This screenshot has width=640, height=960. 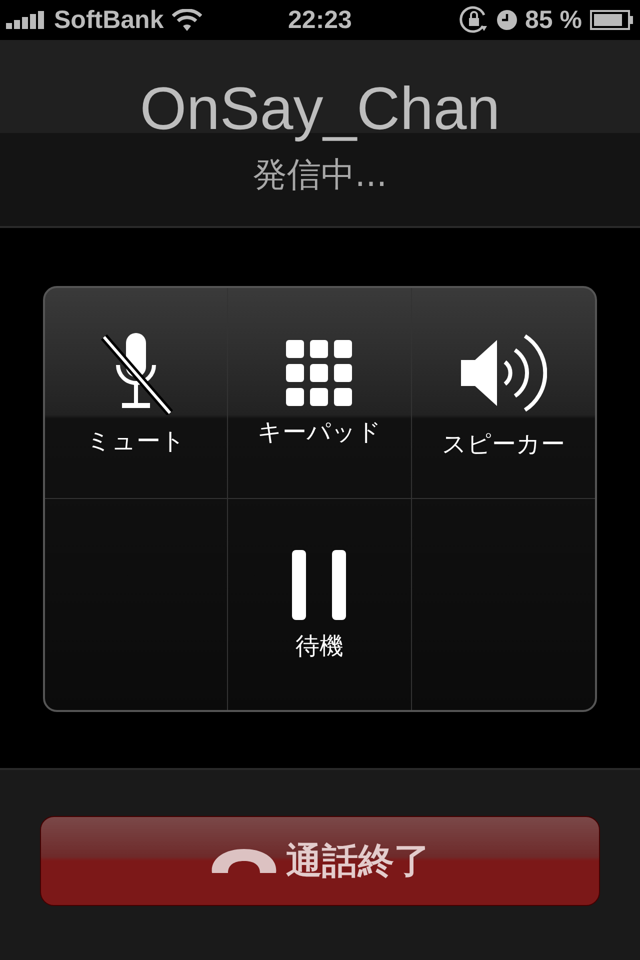 I want to click on end-call-button: 通話終了, so click(x=320, y=861).